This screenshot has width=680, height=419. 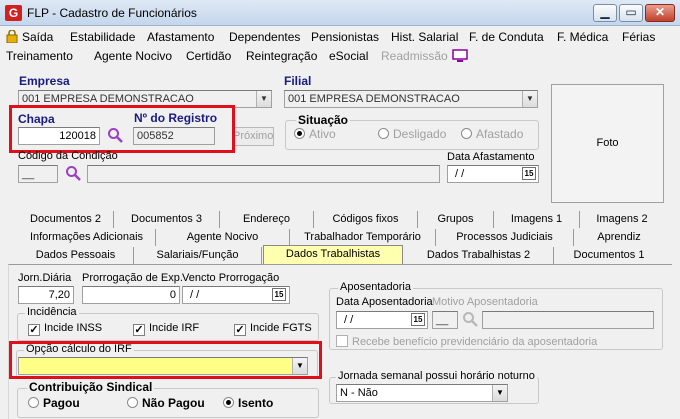 What do you see at coordinates (76, 255) in the screenshot?
I see `tab-dados-pessoais: Dados Pessoais` at bounding box center [76, 255].